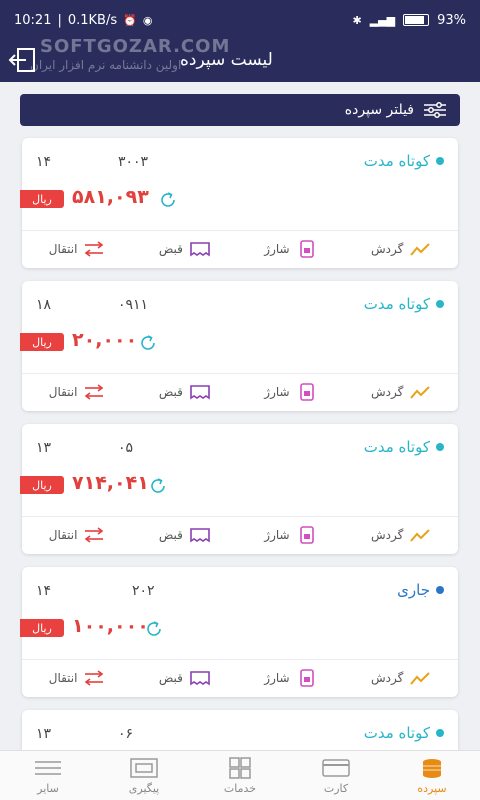 This screenshot has height=800, width=480. Describe the element at coordinates (130, 20) in the screenshot. I see `alarm-icon: ⏰` at that location.